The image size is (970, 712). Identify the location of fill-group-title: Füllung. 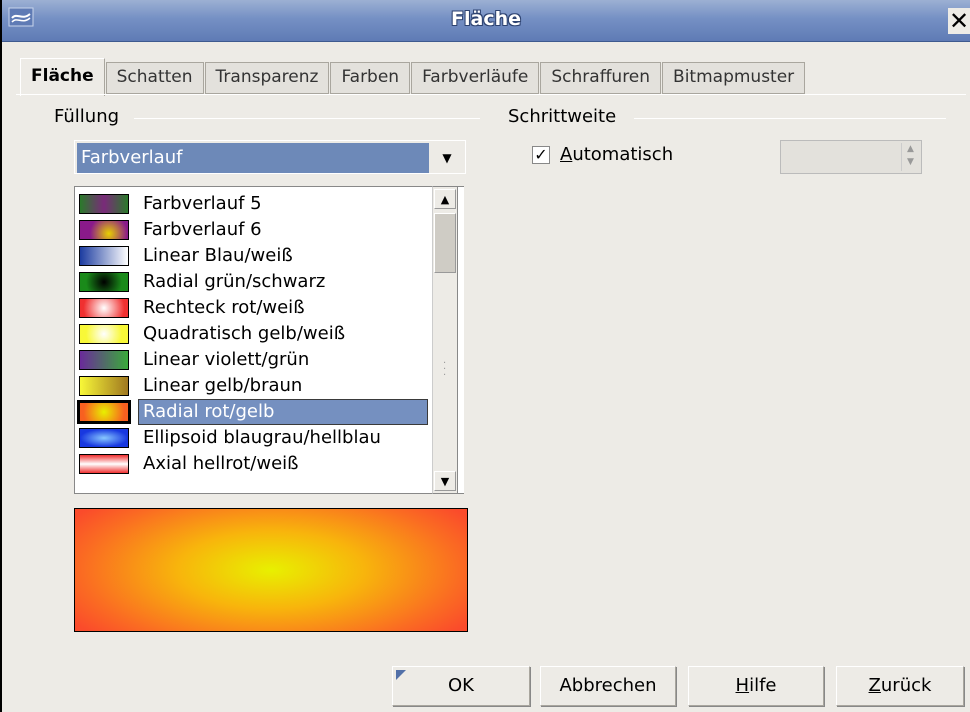
(90, 116).